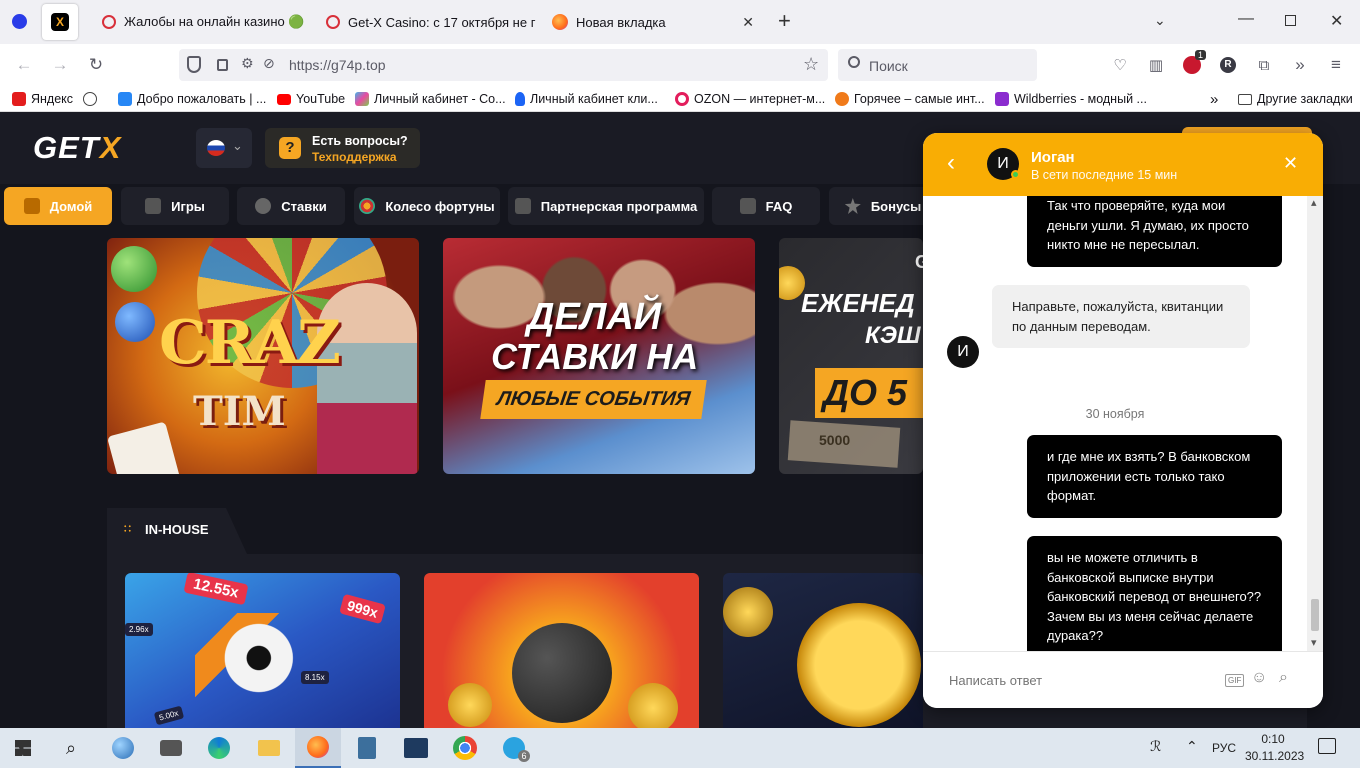  I want to click on hamburger-menu-icon: ≡, so click(1336, 65).